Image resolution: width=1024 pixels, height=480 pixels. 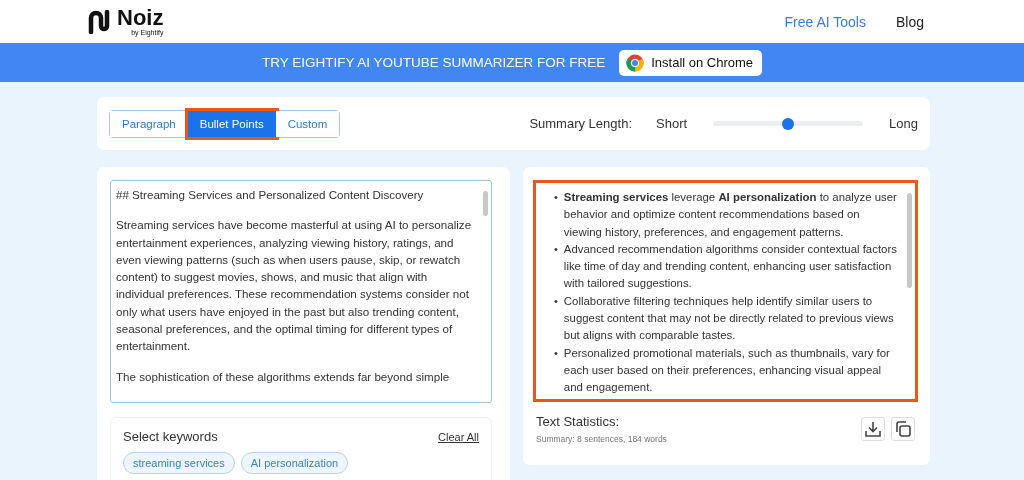 What do you see at coordinates (825, 21) in the screenshot?
I see `nav-link: Free AI Tools` at bounding box center [825, 21].